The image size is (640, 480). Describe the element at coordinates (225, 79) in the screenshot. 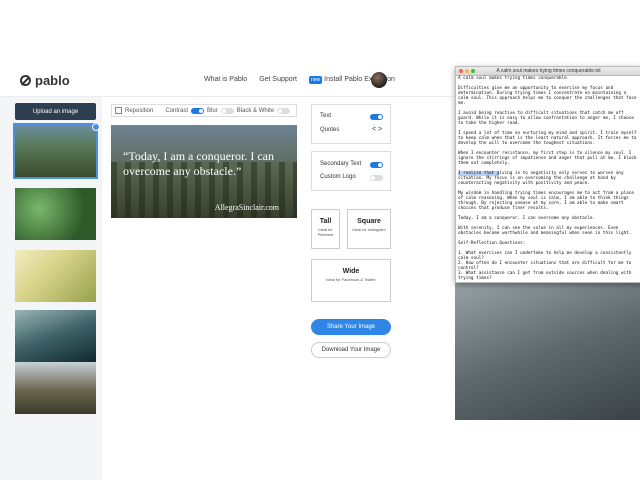

I see `nav-link-what-is-pablo: What is Pablo` at that location.